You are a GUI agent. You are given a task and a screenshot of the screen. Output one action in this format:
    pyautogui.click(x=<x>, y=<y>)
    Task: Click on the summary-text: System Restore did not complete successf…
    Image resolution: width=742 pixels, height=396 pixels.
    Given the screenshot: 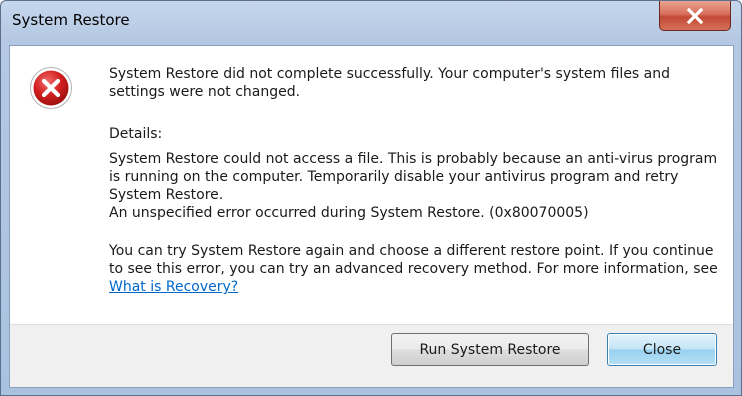 What is the action you would take?
    pyautogui.click(x=390, y=83)
    